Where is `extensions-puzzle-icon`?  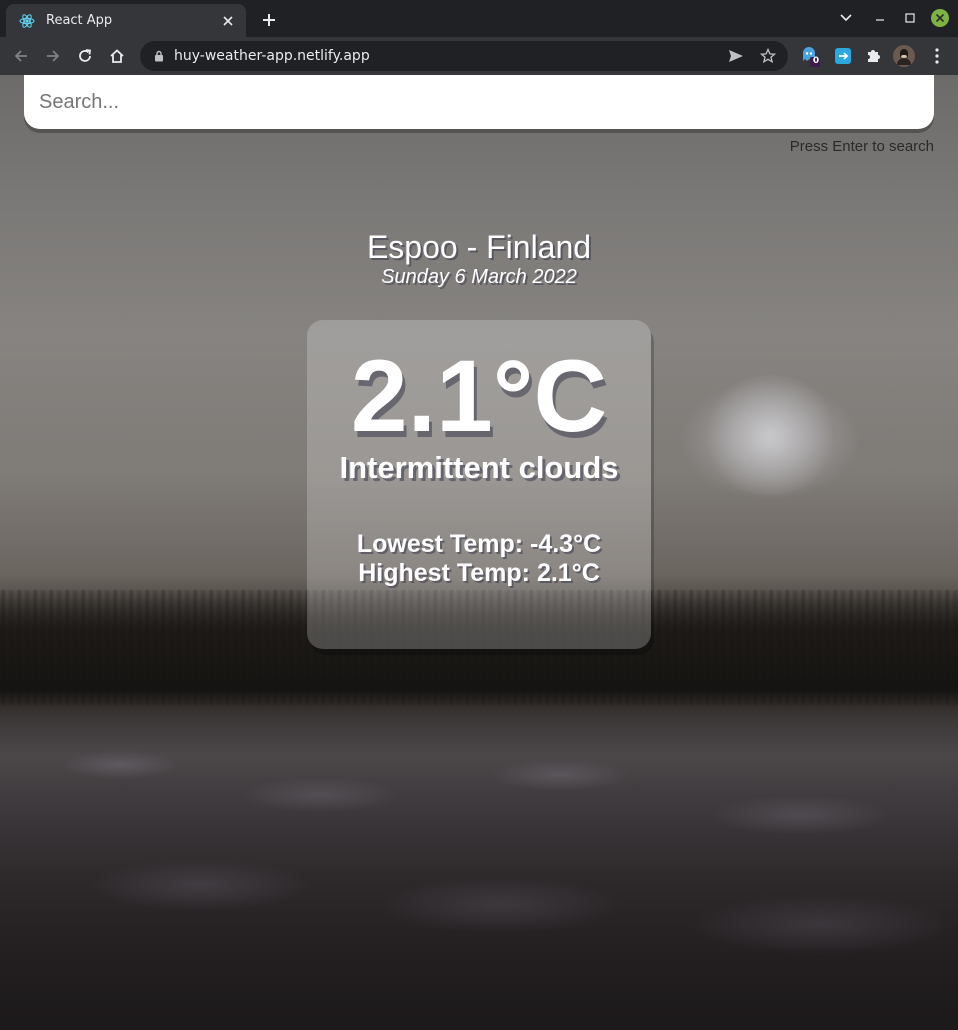
extensions-puzzle-icon is located at coordinates (873, 56).